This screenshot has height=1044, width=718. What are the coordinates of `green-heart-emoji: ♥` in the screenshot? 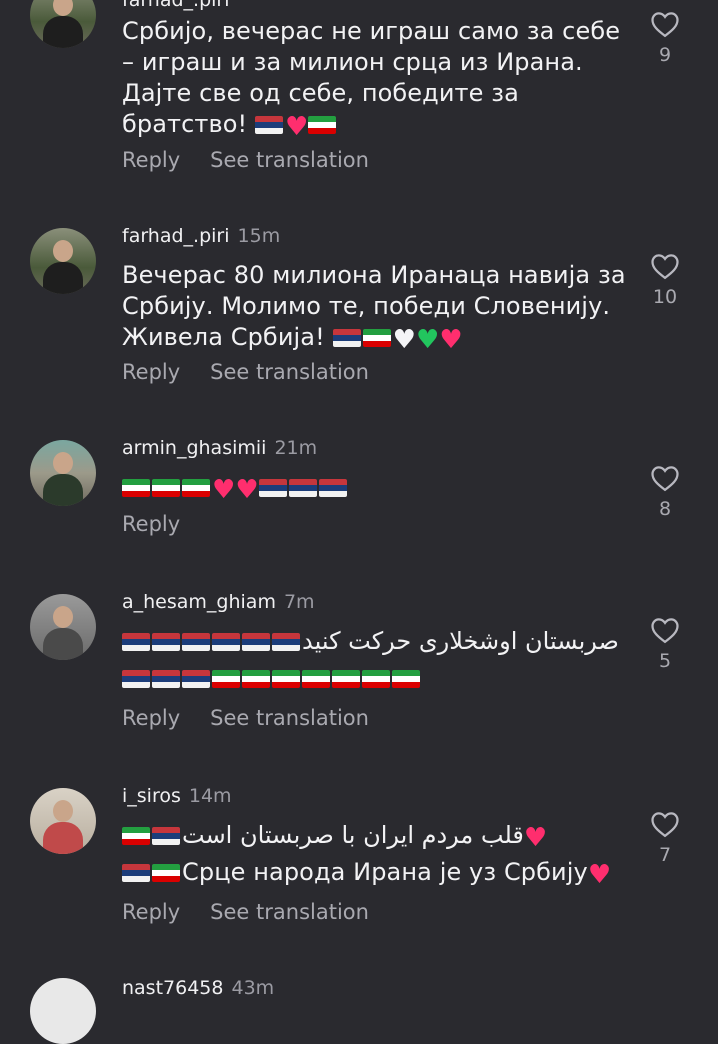 It's located at (427, 340).